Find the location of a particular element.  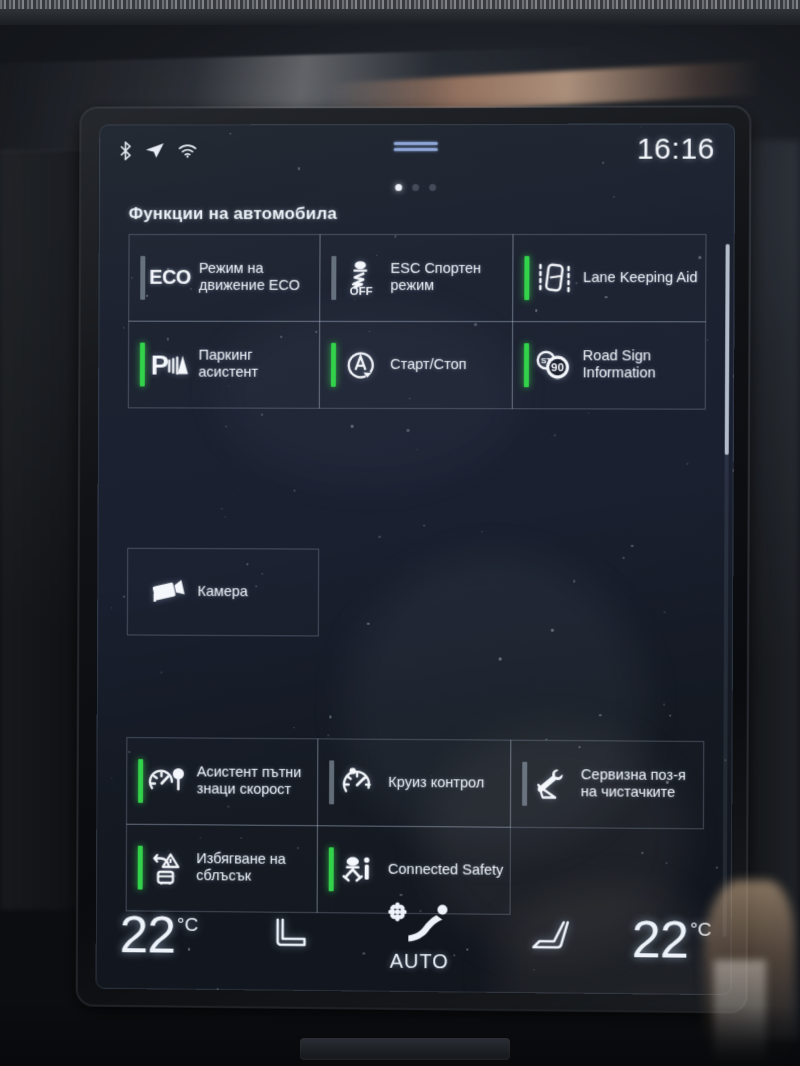

svg-text: OFF is located at coordinates (361, 291).